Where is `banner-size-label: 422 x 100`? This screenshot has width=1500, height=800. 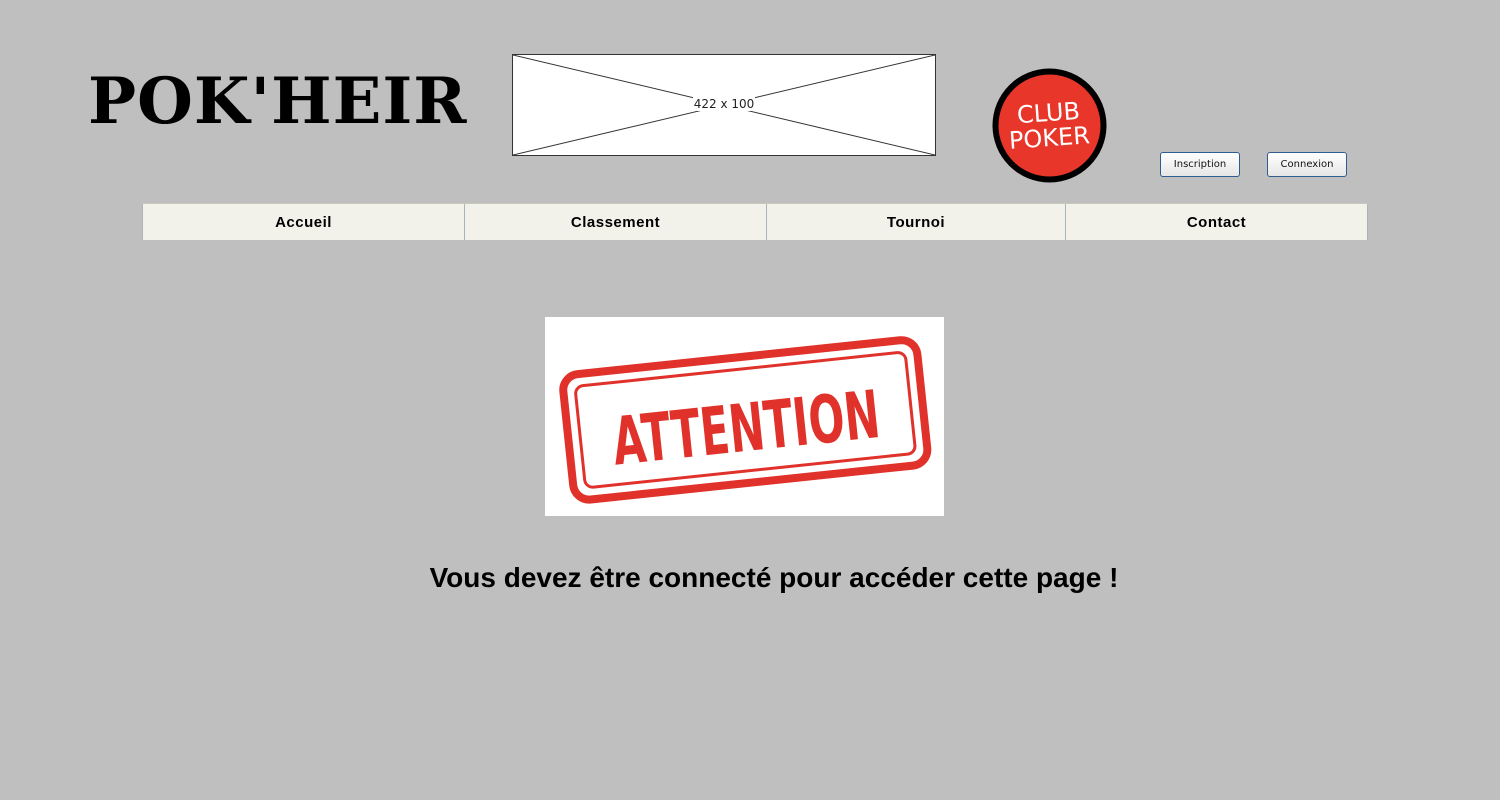
banner-size-label: 422 x 100 is located at coordinates (724, 104).